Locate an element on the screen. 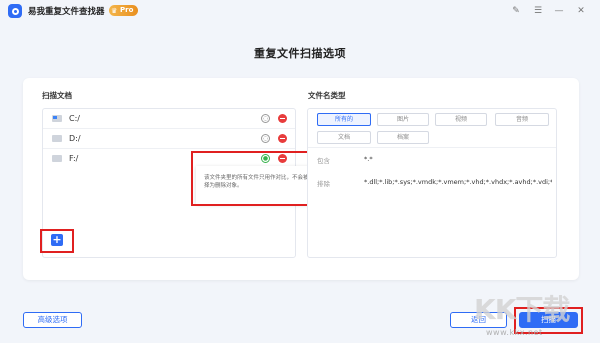 This screenshot has height=343, width=600. include-label: 包含 is located at coordinates (323, 161).